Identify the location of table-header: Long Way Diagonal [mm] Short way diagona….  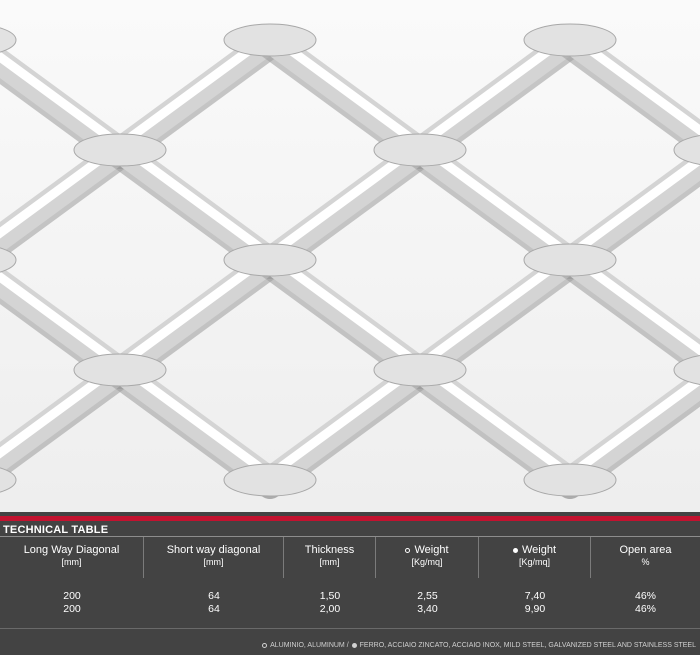
(350, 557).